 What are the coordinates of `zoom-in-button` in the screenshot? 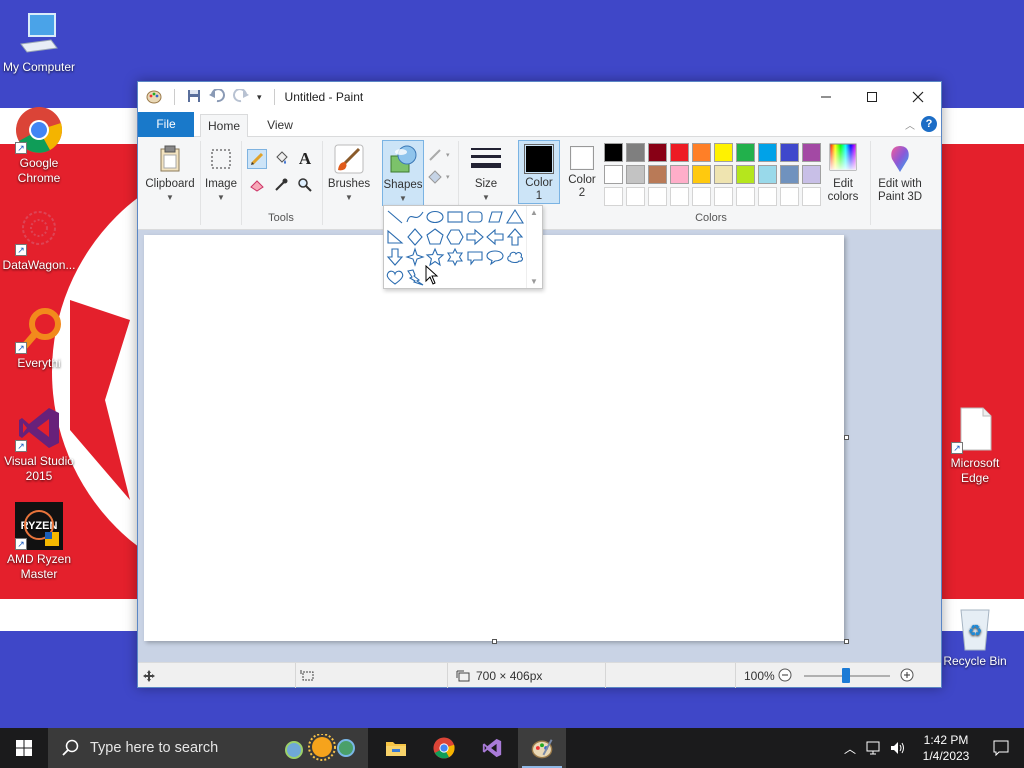 It's located at (907, 676).